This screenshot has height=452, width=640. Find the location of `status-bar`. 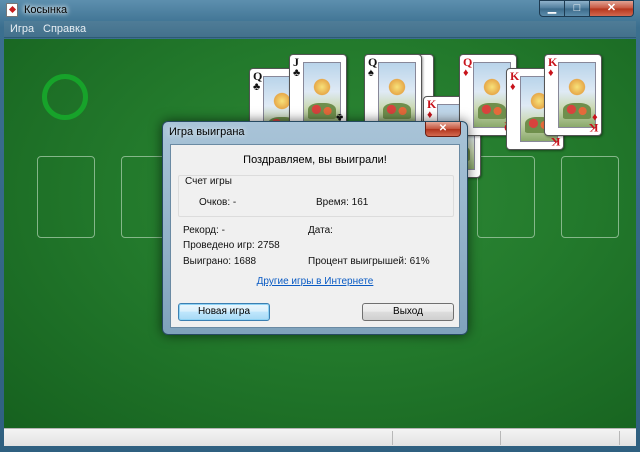

status-bar is located at coordinates (320, 437).